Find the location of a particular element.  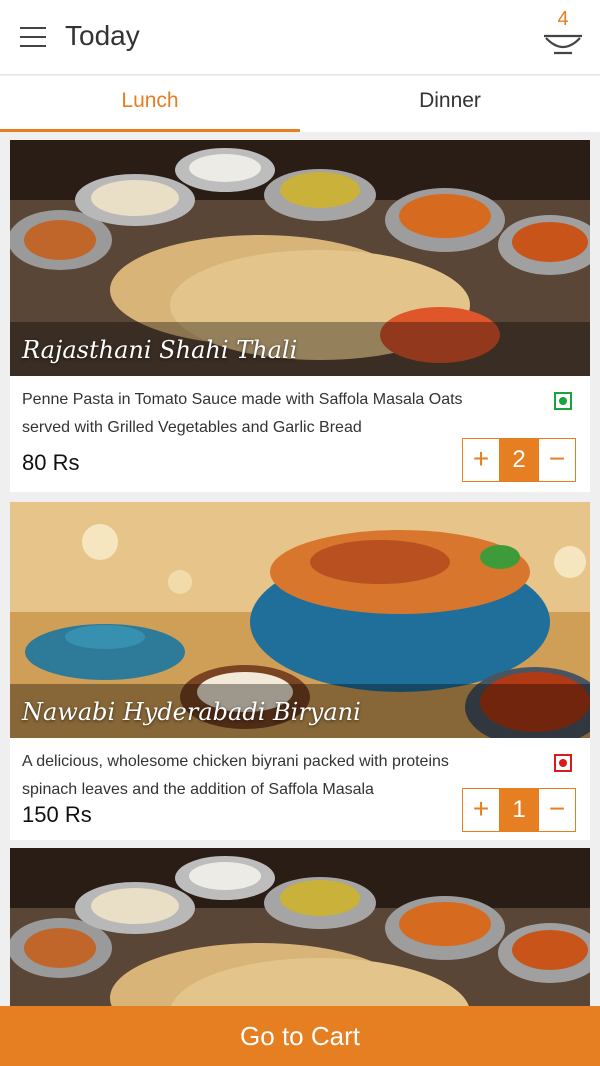

food-image-thali is located at coordinates (300, 927).